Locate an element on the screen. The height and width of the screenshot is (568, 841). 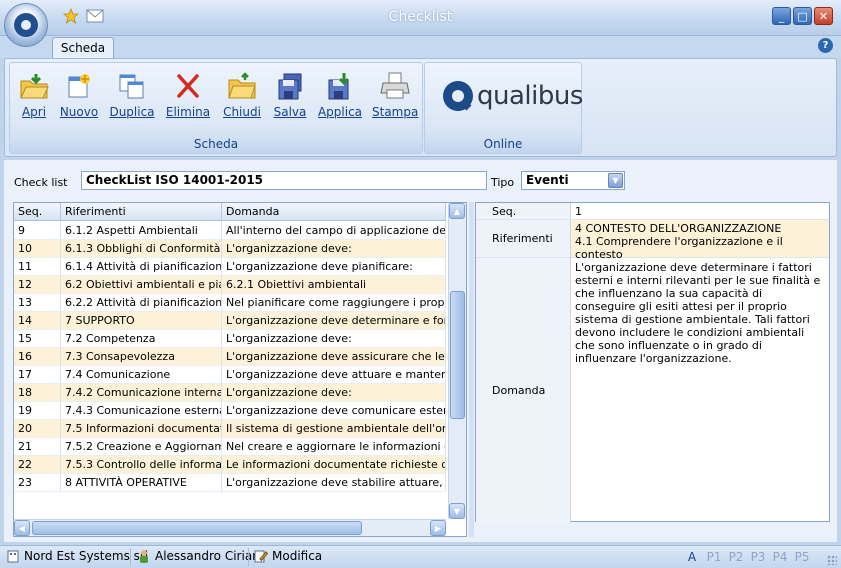
cell-seq: 17 is located at coordinates (37, 374).